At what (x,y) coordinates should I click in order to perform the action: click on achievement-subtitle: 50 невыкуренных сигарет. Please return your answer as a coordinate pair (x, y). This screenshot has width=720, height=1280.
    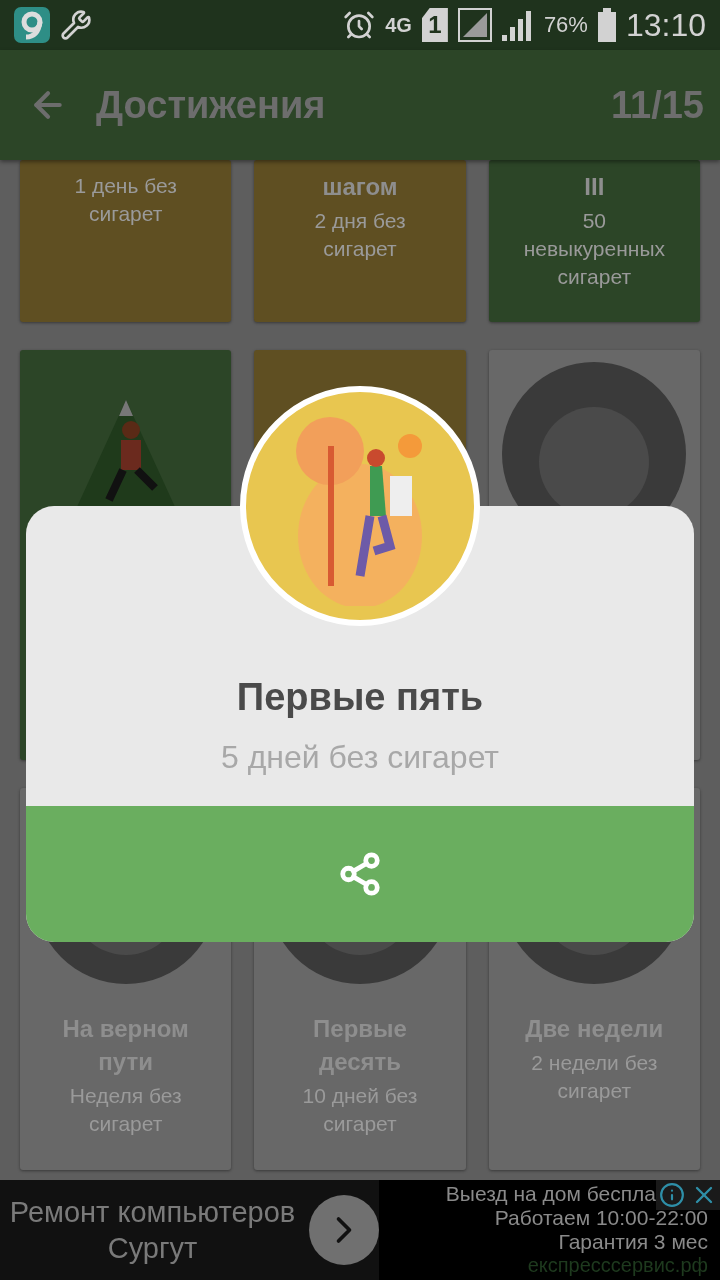
    Looking at the image, I should click on (594, 249).